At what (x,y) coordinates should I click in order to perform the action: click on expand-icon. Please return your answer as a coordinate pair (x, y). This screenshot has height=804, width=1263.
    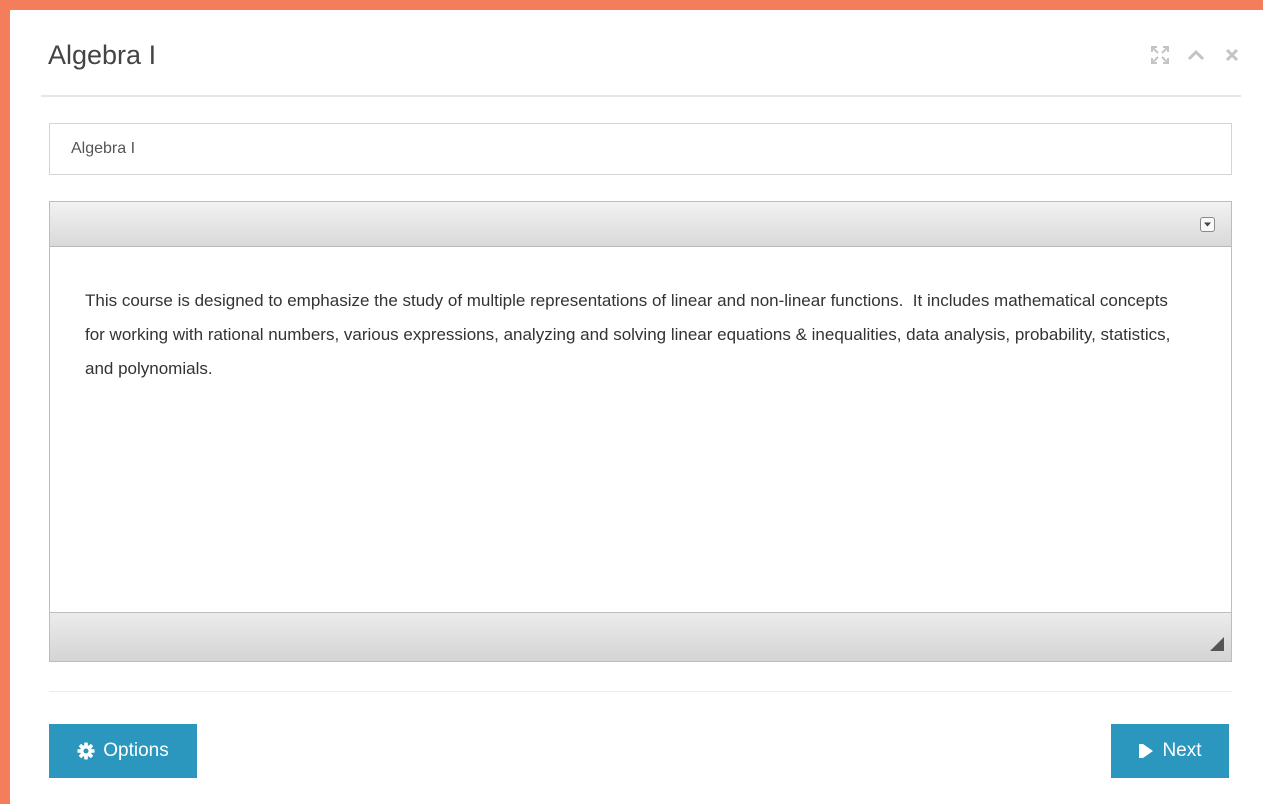
    Looking at the image, I should click on (1160, 55).